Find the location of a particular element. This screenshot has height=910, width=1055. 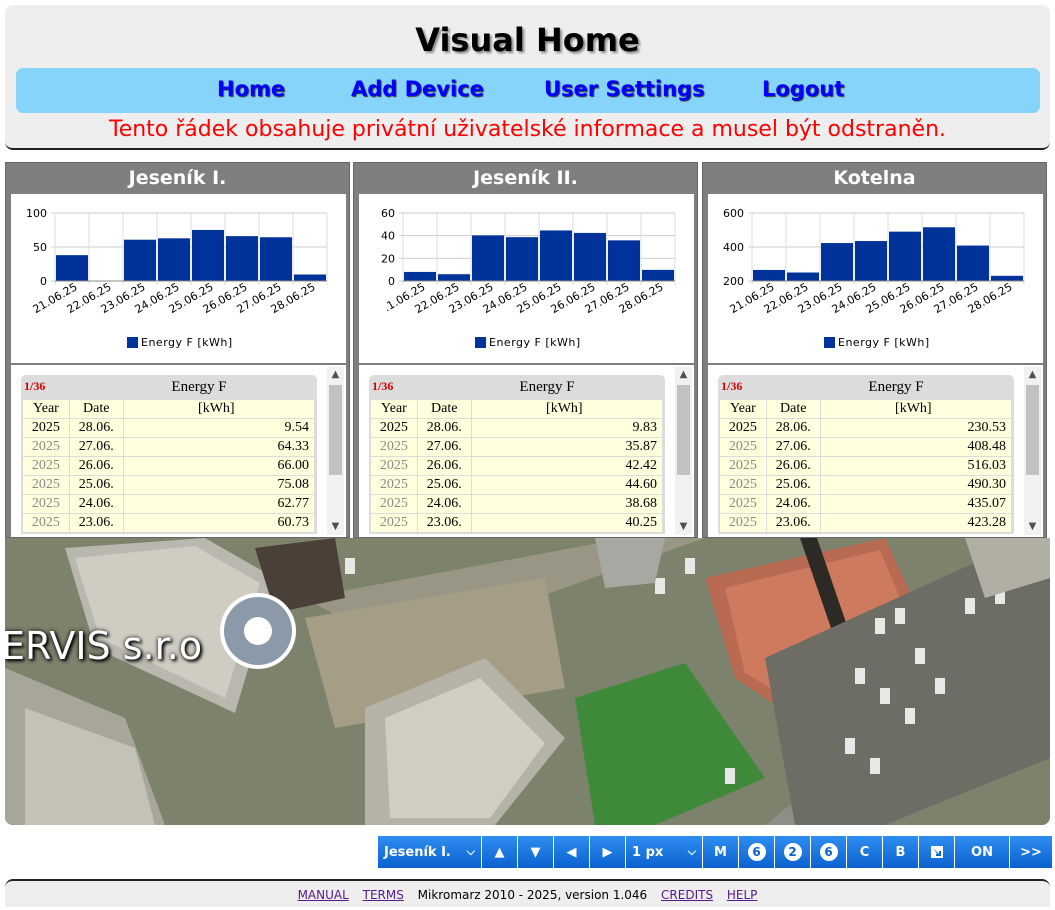

resize-button is located at coordinates (937, 852).